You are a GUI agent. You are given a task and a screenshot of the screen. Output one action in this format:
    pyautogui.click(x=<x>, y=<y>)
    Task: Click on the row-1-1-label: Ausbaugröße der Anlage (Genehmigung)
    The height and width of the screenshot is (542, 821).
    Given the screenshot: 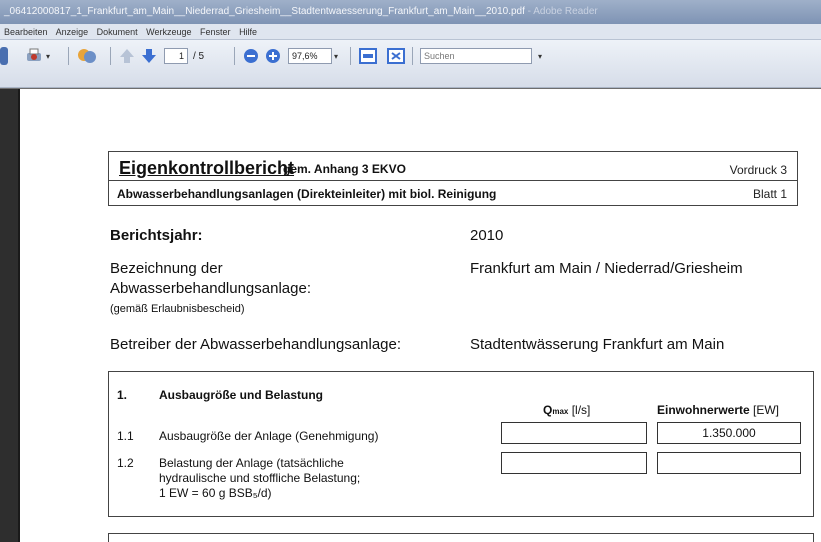 What is the action you would take?
    pyautogui.click(x=269, y=436)
    